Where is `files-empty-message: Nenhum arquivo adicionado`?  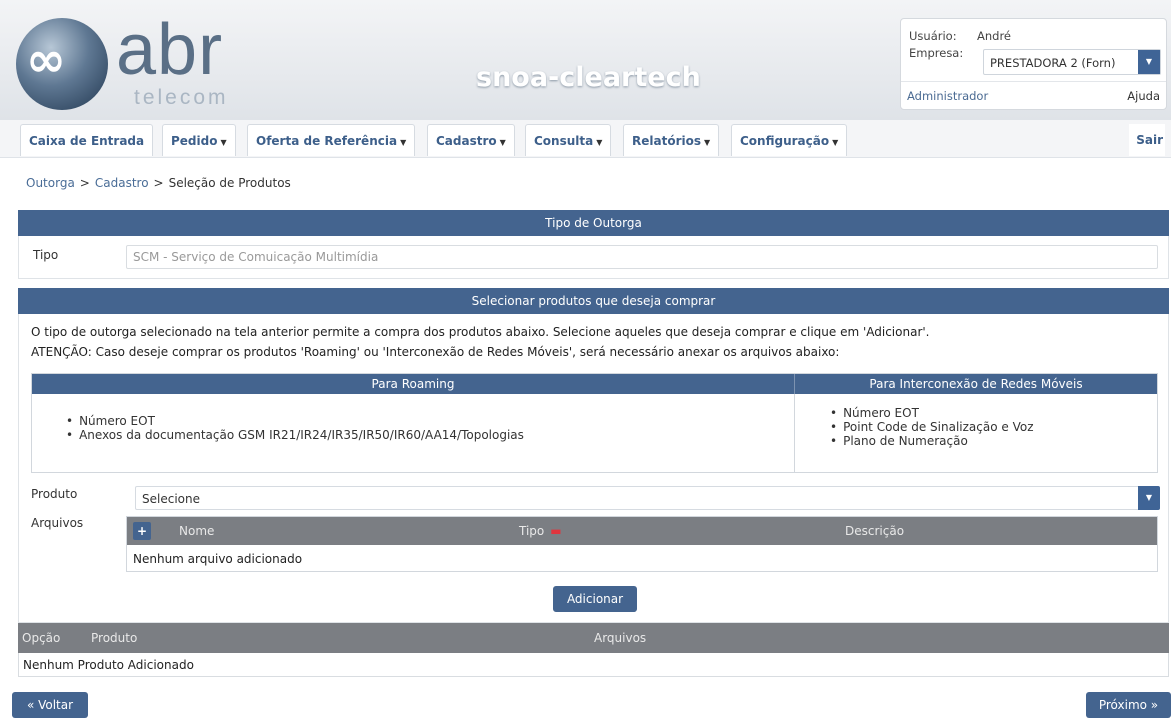 files-empty-message: Nenhum arquivo adicionado is located at coordinates (218, 559).